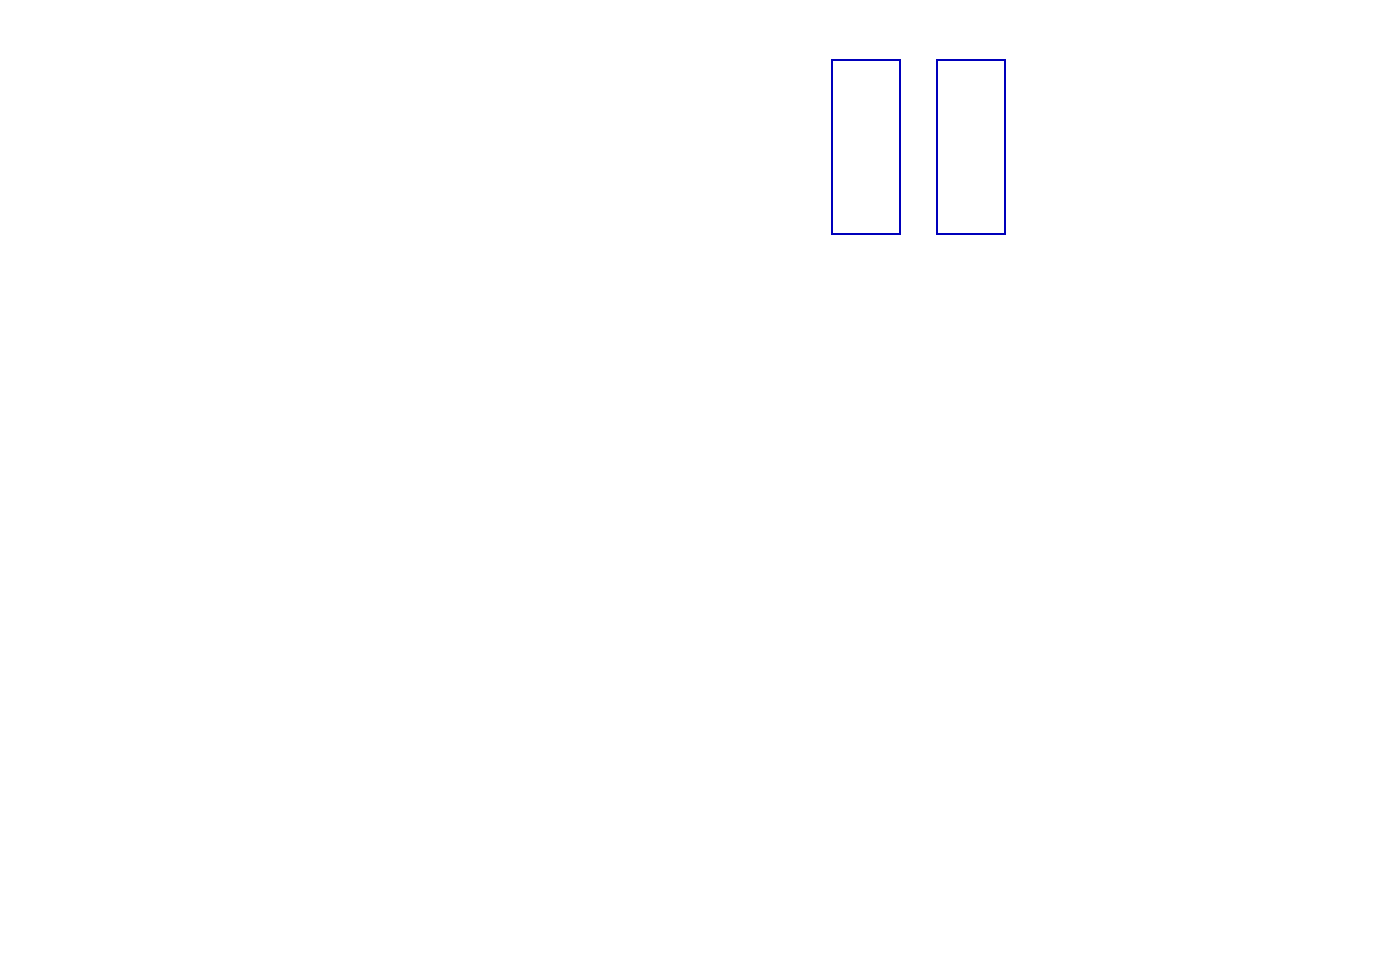  Describe the element at coordinates (695, 394) in the screenshot. I see `full-spectrum-chart` at that location.